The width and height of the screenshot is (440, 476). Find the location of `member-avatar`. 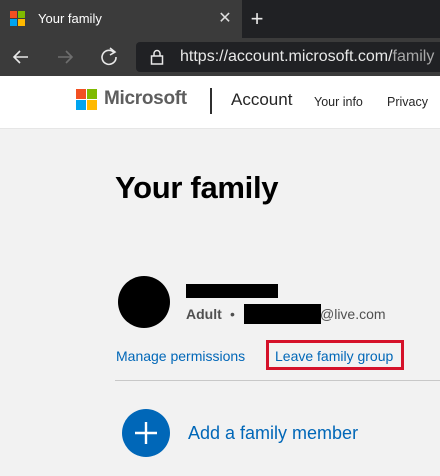

member-avatar is located at coordinates (144, 302).